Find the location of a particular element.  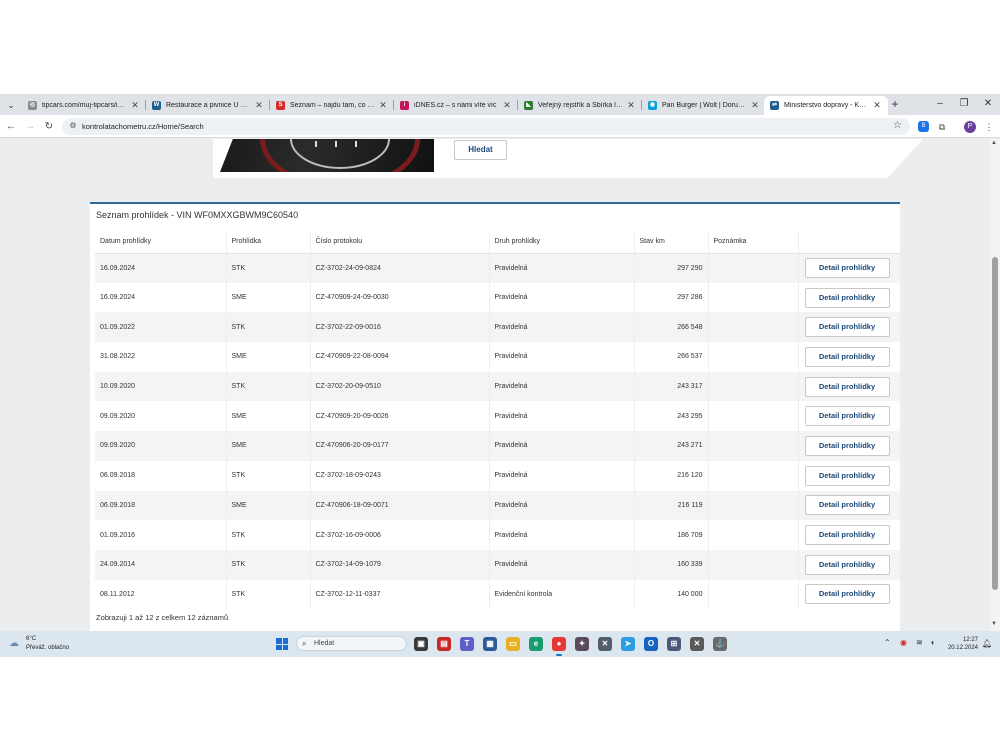

wifi-icon: ≋ is located at coordinates (919, 642).